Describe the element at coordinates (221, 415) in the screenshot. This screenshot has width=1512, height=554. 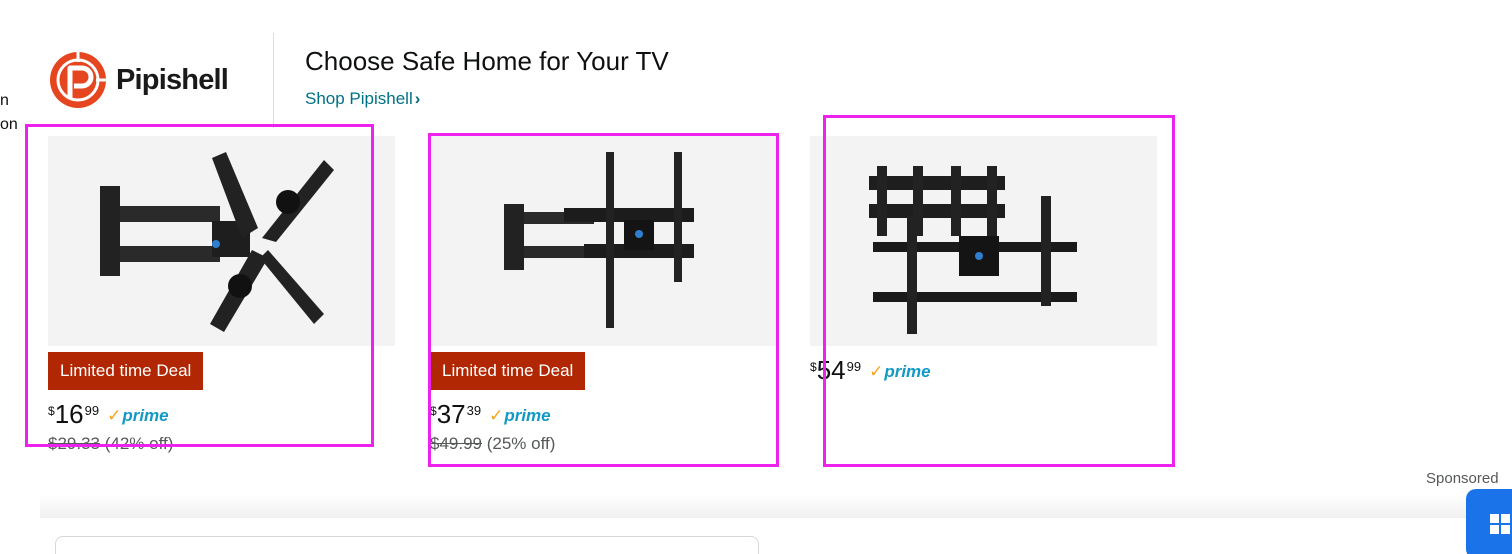
I see `price: $ 16 99 ✓prime` at that location.